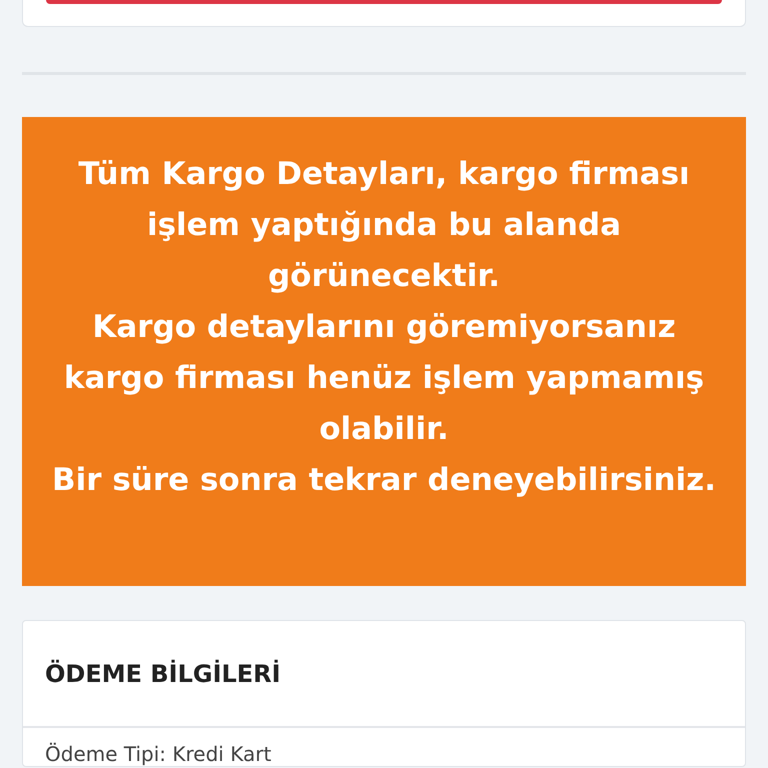 The image size is (768, 768). What do you see at coordinates (158, 754) in the screenshot?
I see `payment-info: Ödeme Tipi: Kredi Kart` at bounding box center [158, 754].